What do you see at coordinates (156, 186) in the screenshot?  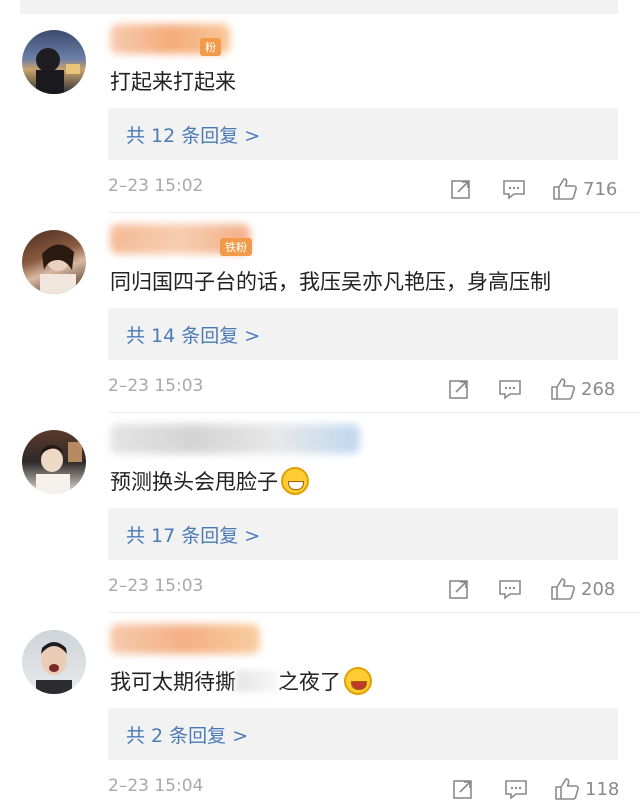 I see `timestamp: 2–23 15:02` at bounding box center [156, 186].